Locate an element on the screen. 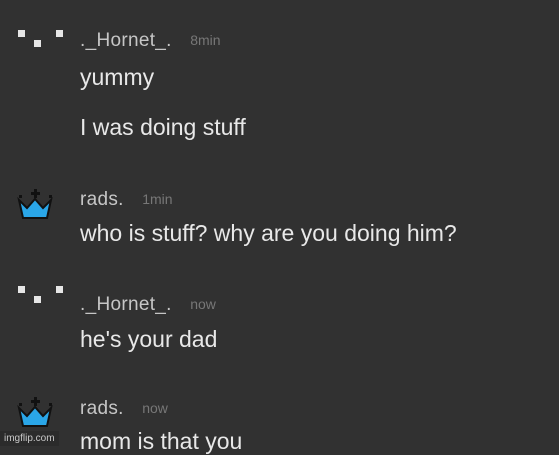  message-header: rads. now is located at coordinates (124, 409).